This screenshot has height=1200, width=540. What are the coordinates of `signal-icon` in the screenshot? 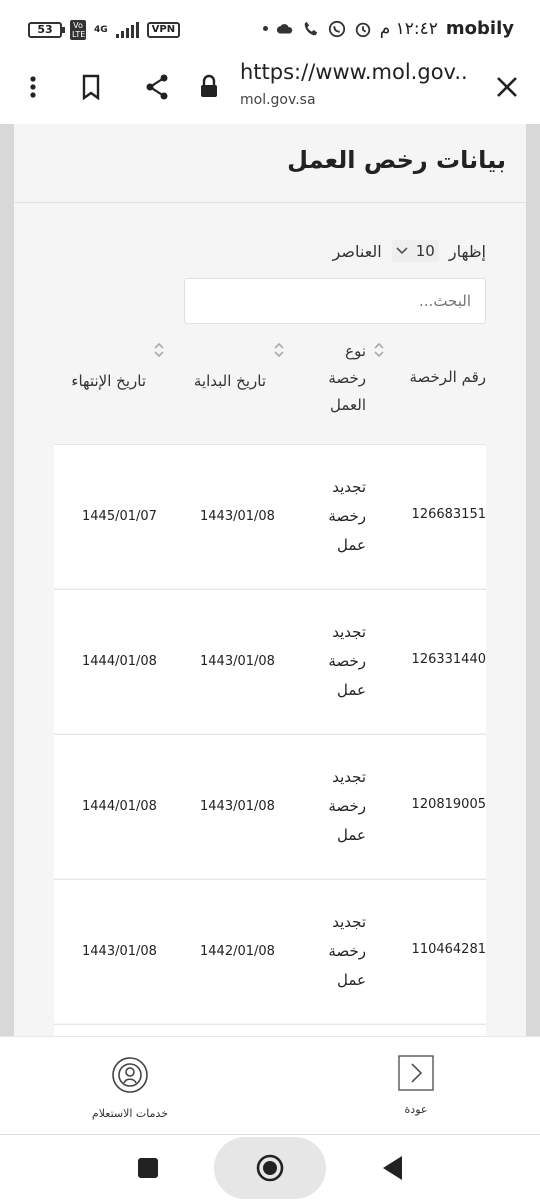 It's located at (127, 30).